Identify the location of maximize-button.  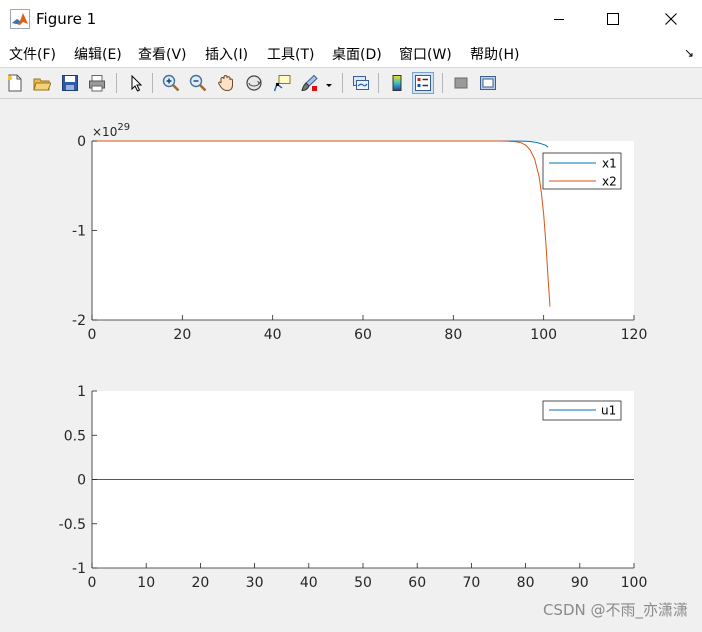
(613, 19).